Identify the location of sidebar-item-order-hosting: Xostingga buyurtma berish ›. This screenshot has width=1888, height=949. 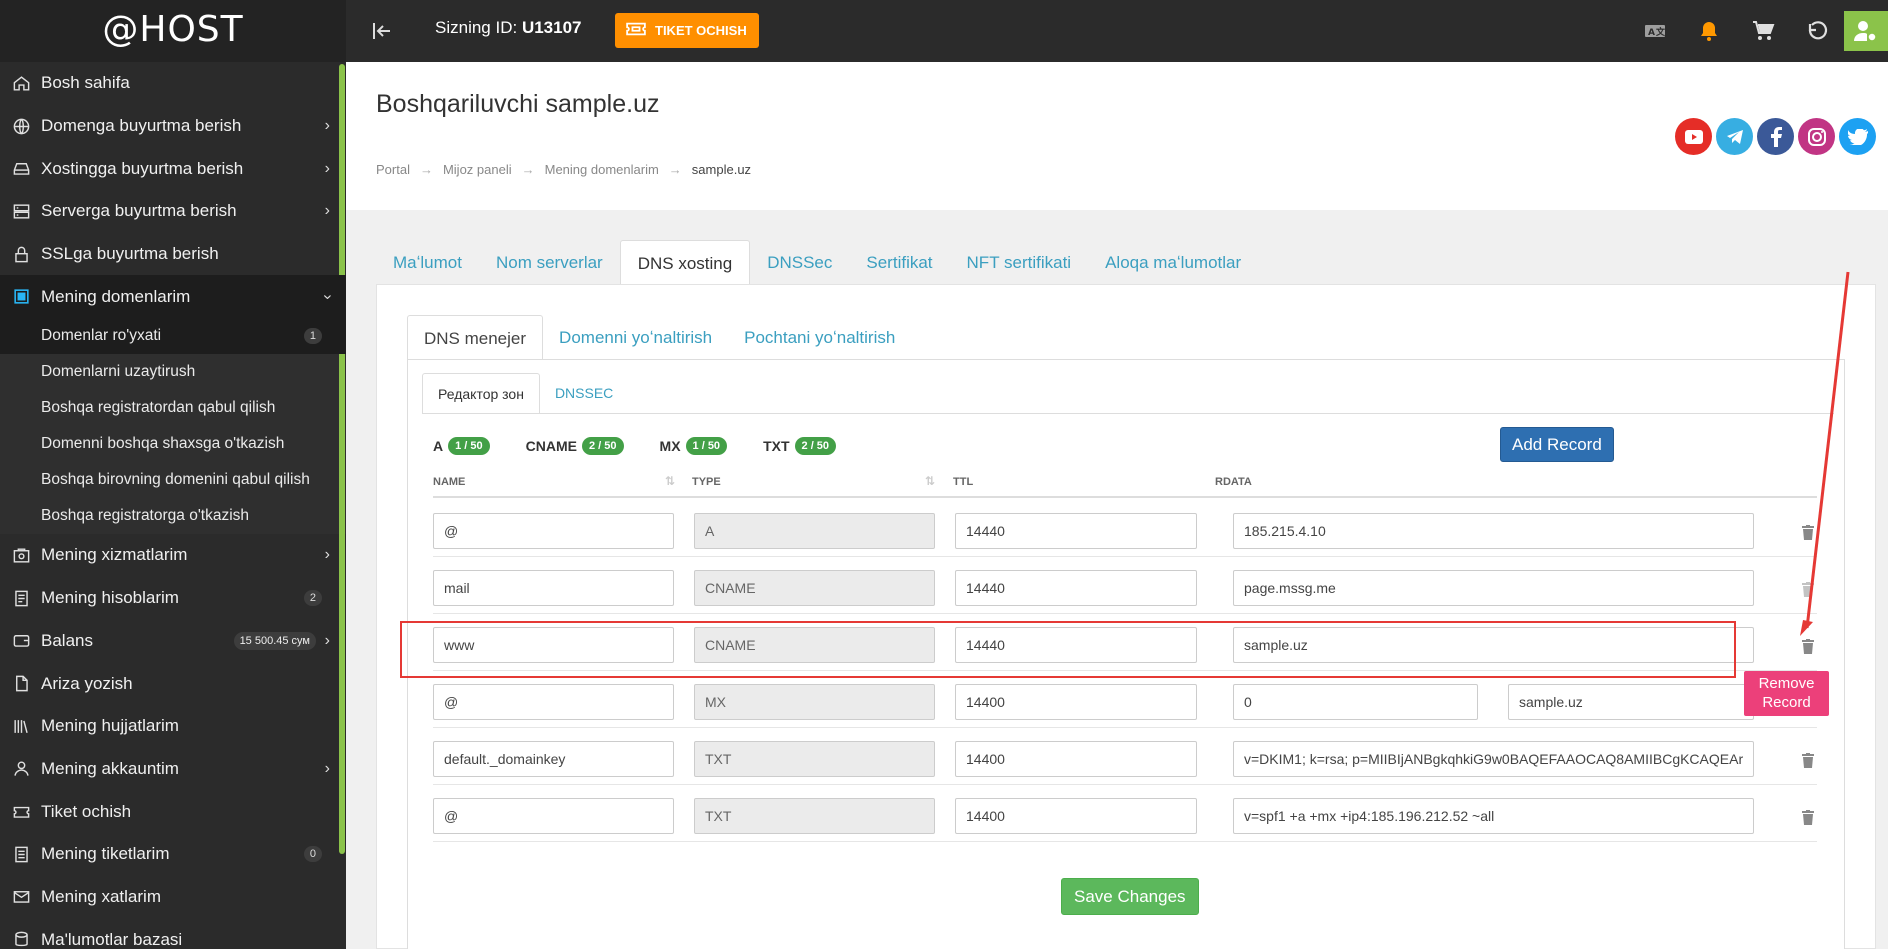
(173, 168).